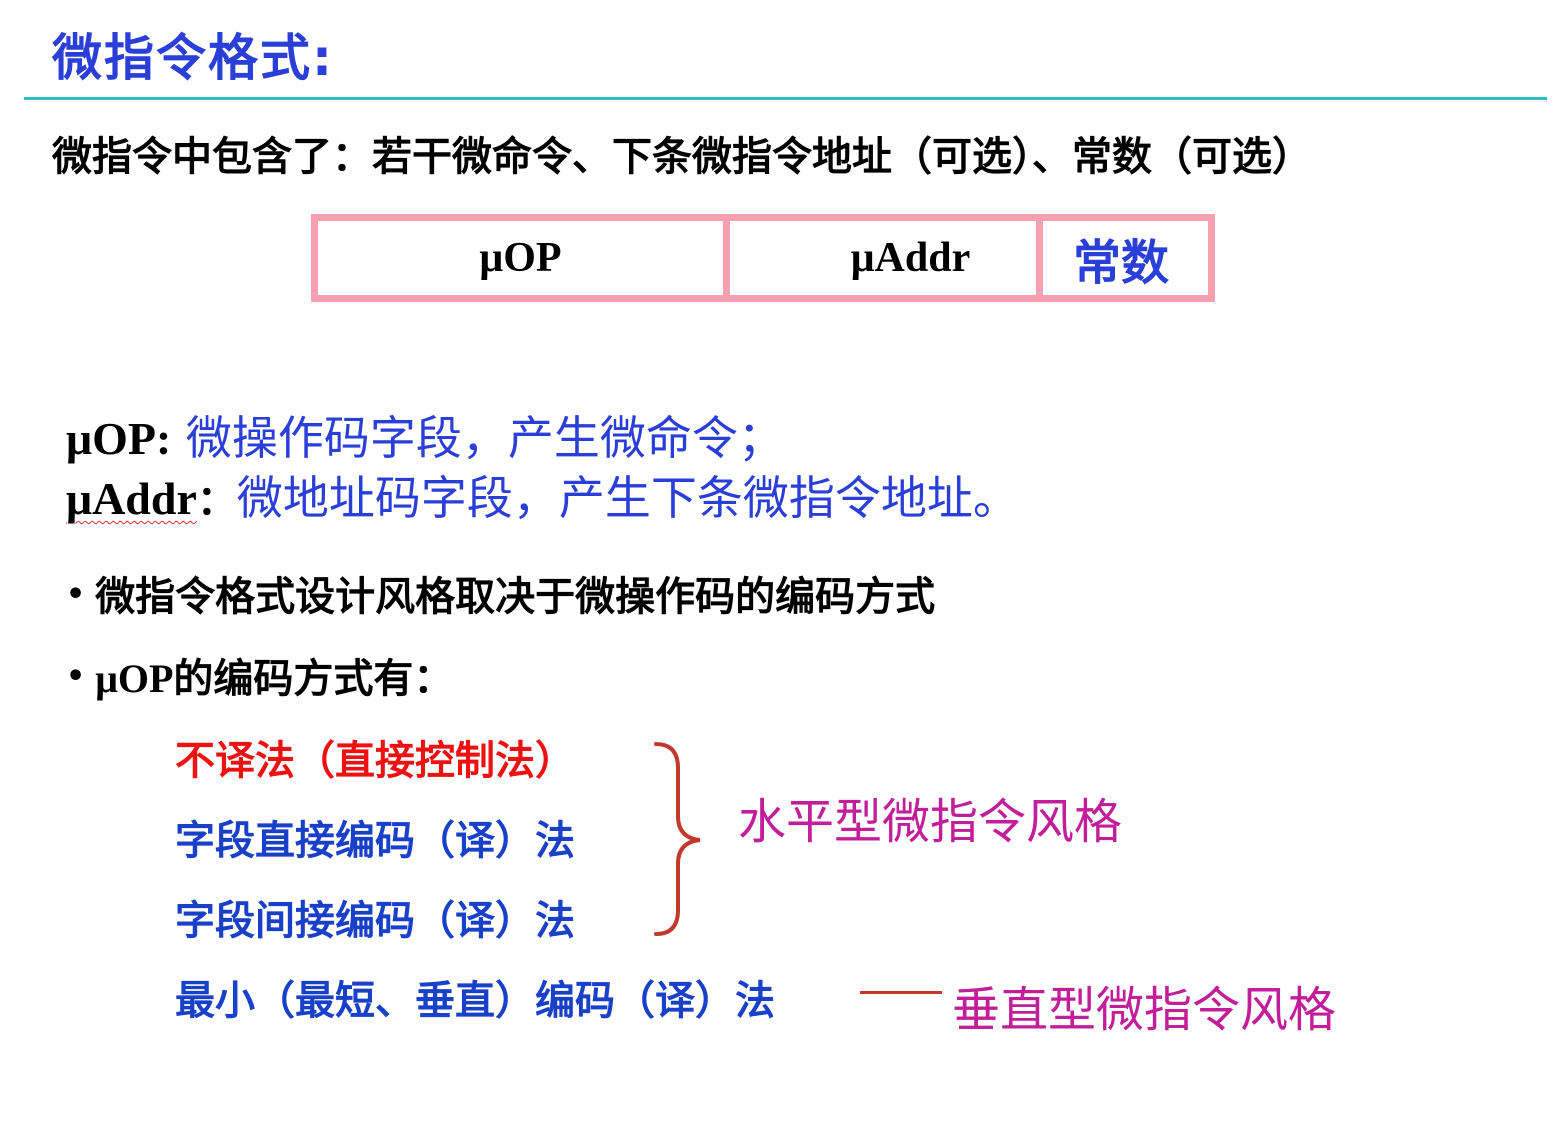  Describe the element at coordinates (515, 597) in the screenshot. I see `bullet-design-style-text: 微指令格式设计风格取决于微操作码的编码方式` at that location.